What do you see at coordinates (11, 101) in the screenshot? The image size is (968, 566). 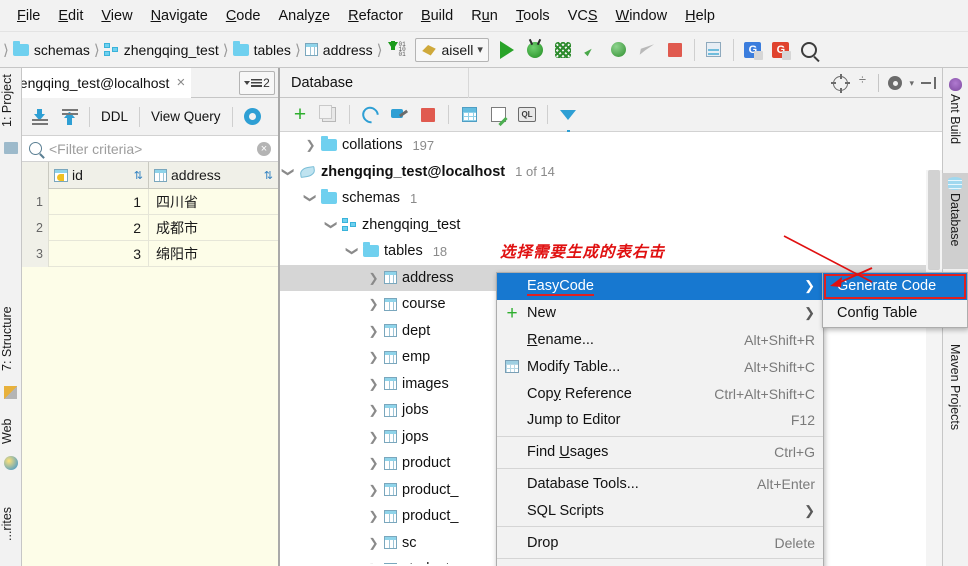 I see `sidebar-item-project: 1: Project` at bounding box center [11, 101].